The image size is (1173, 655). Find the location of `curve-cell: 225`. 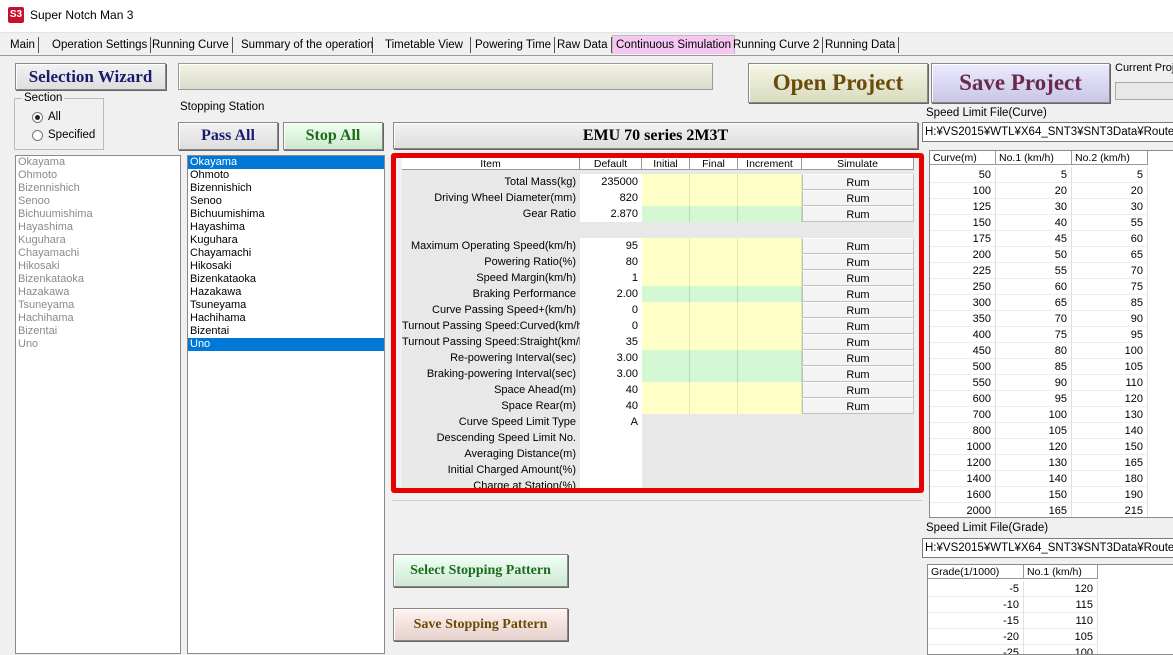

curve-cell: 225 is located at coordinates (963, 271).